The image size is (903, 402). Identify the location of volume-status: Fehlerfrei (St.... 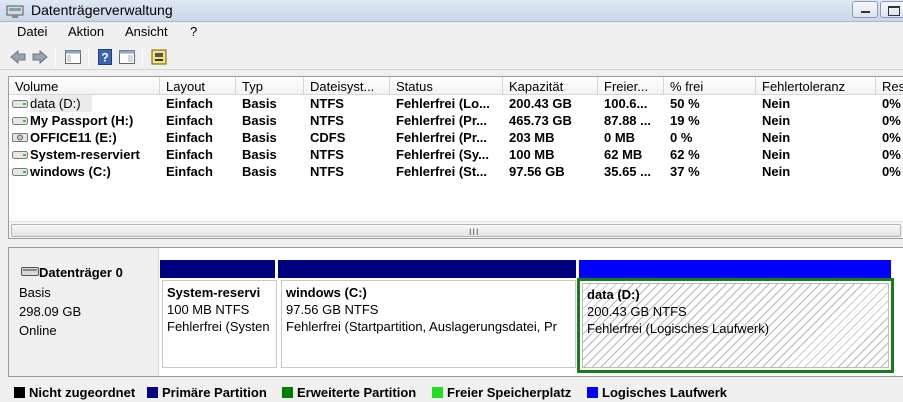
(442, 171).